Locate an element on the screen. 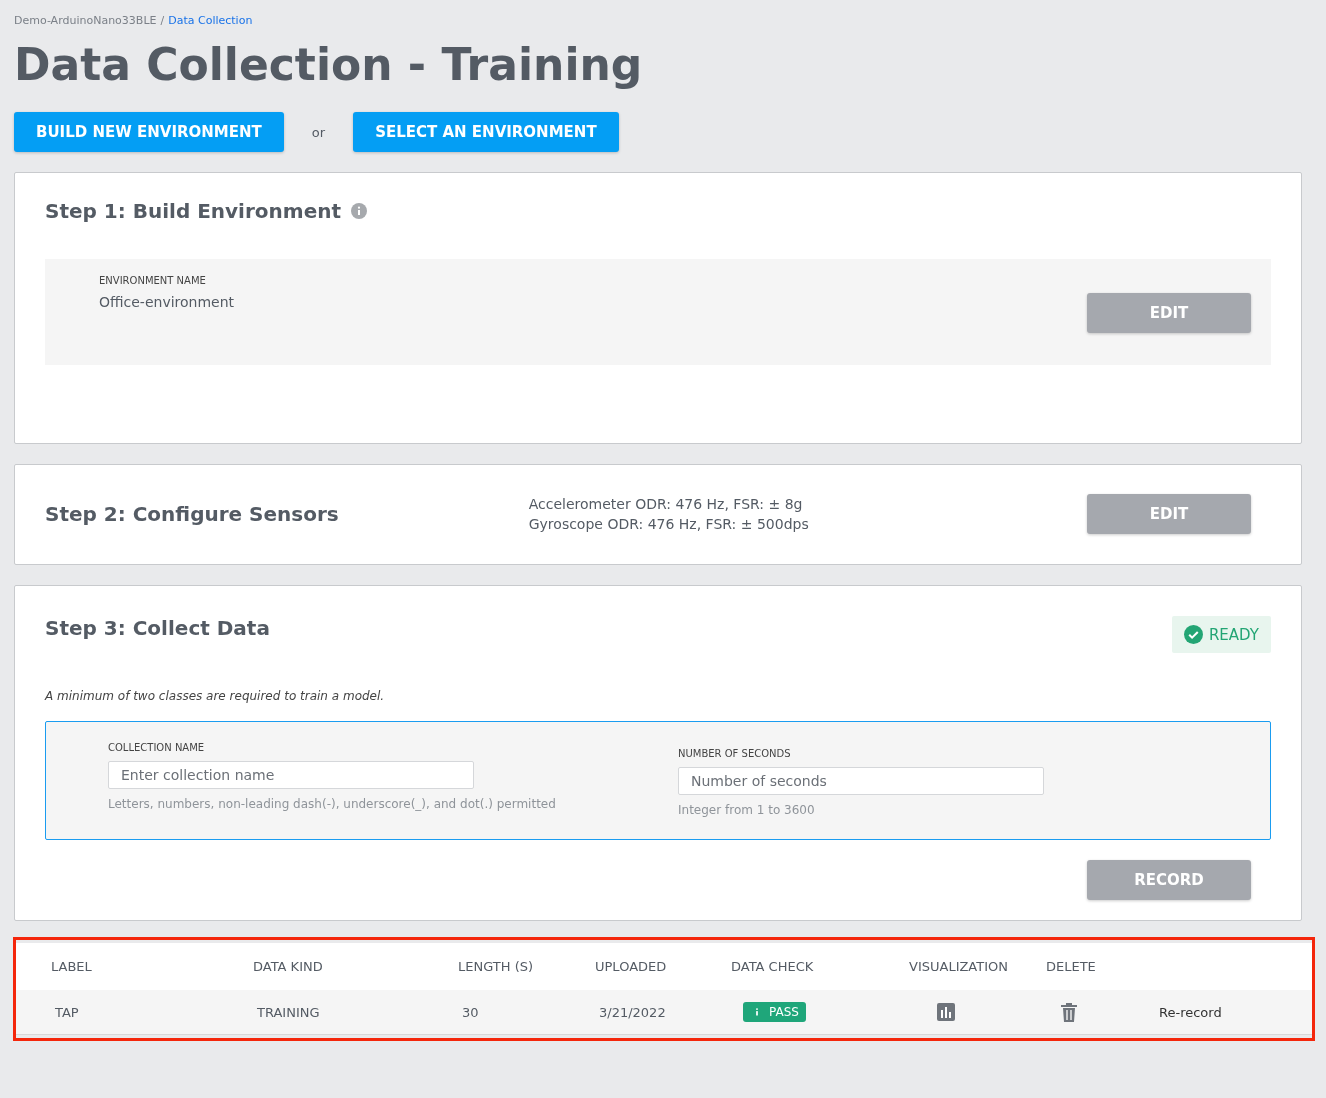  select-environment-button: SELECT AN ENVIRONMENT is located at coordinates (486, 132).